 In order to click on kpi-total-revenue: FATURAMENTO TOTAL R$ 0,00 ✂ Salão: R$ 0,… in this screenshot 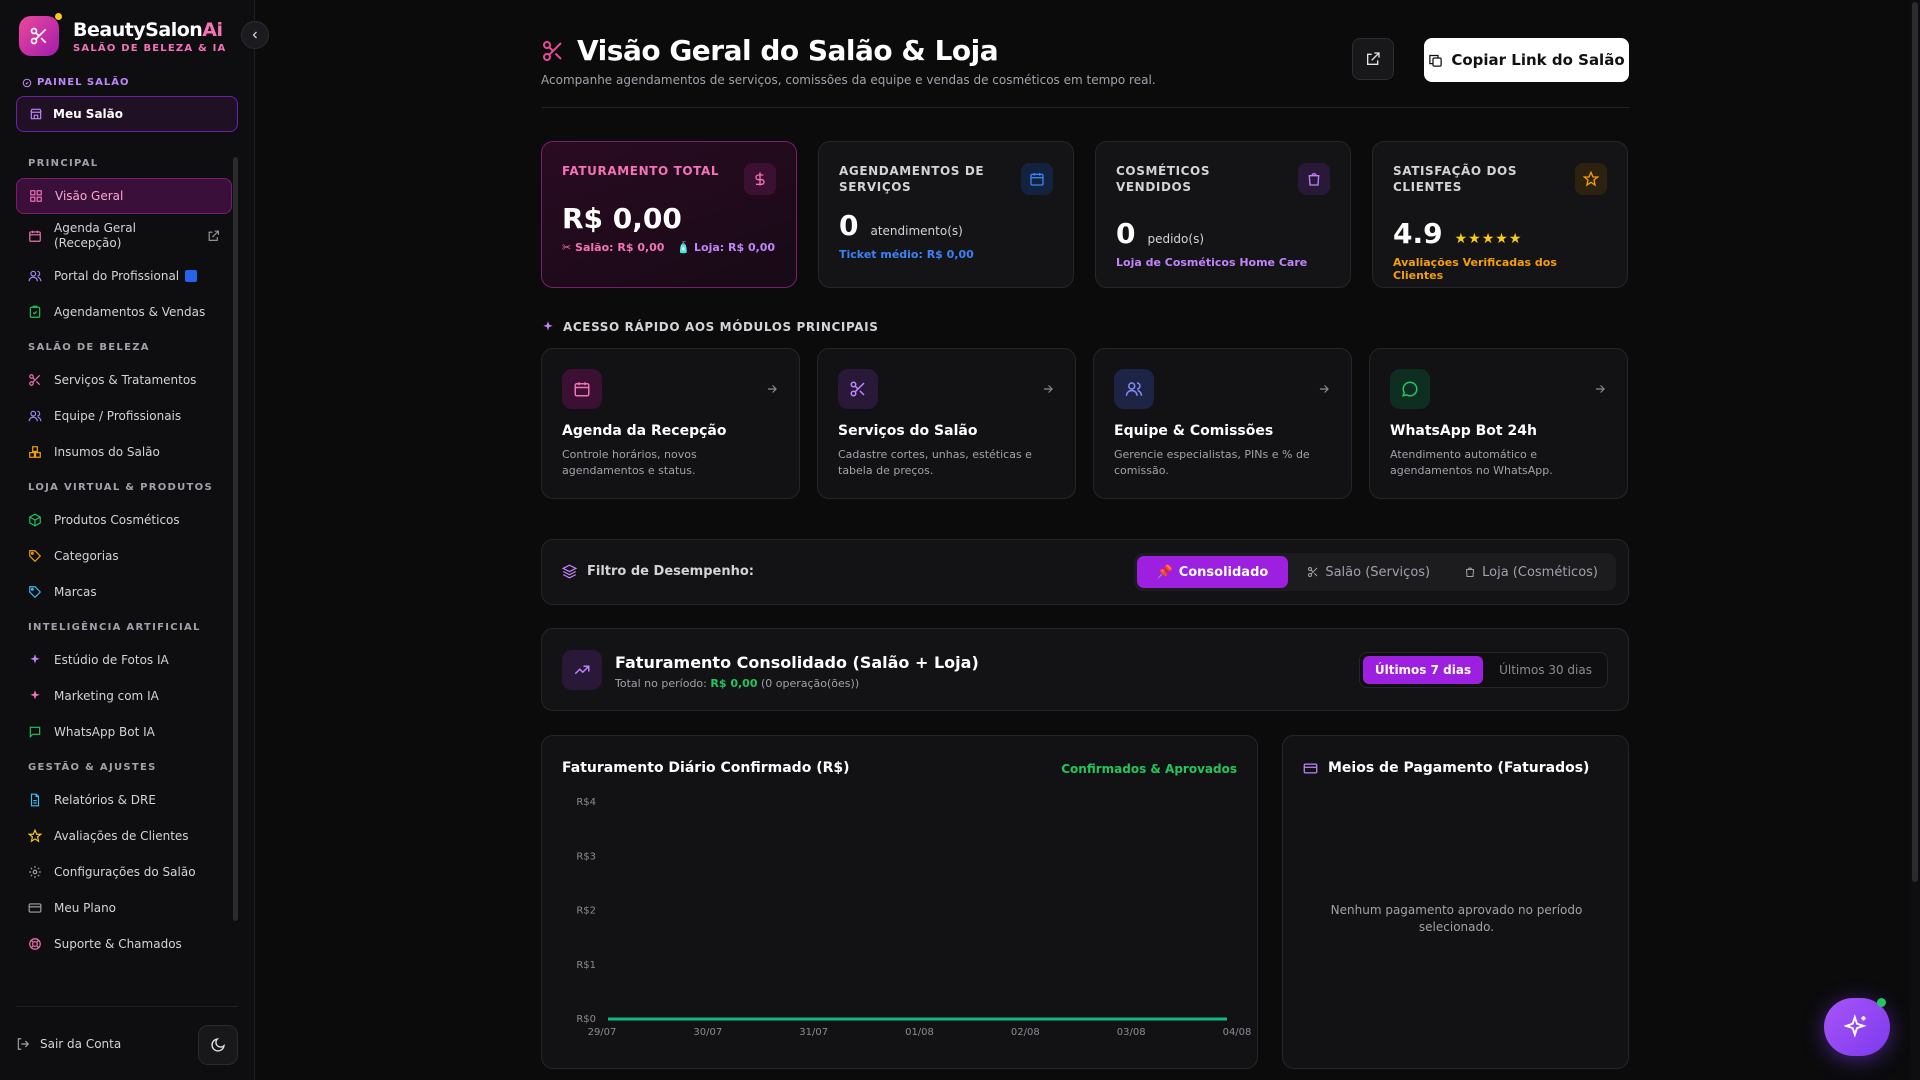, I will do `click(669, 214)`.